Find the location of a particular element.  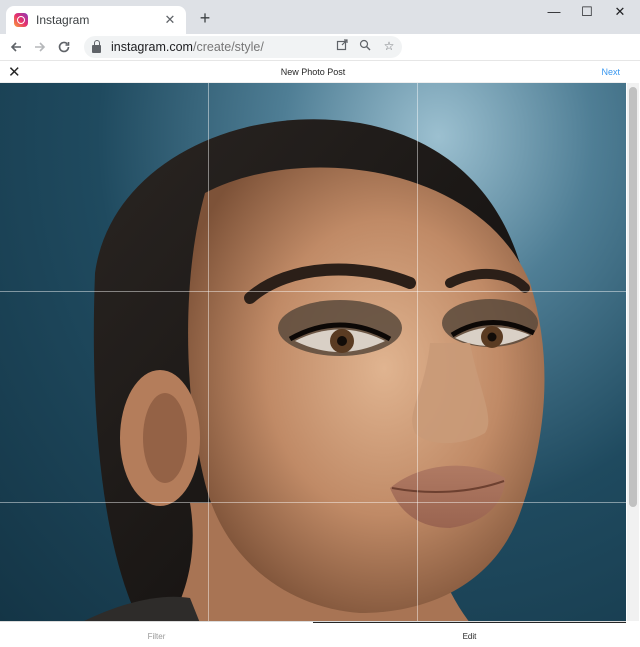

open-external-icon is located at coordinates (342, 46).